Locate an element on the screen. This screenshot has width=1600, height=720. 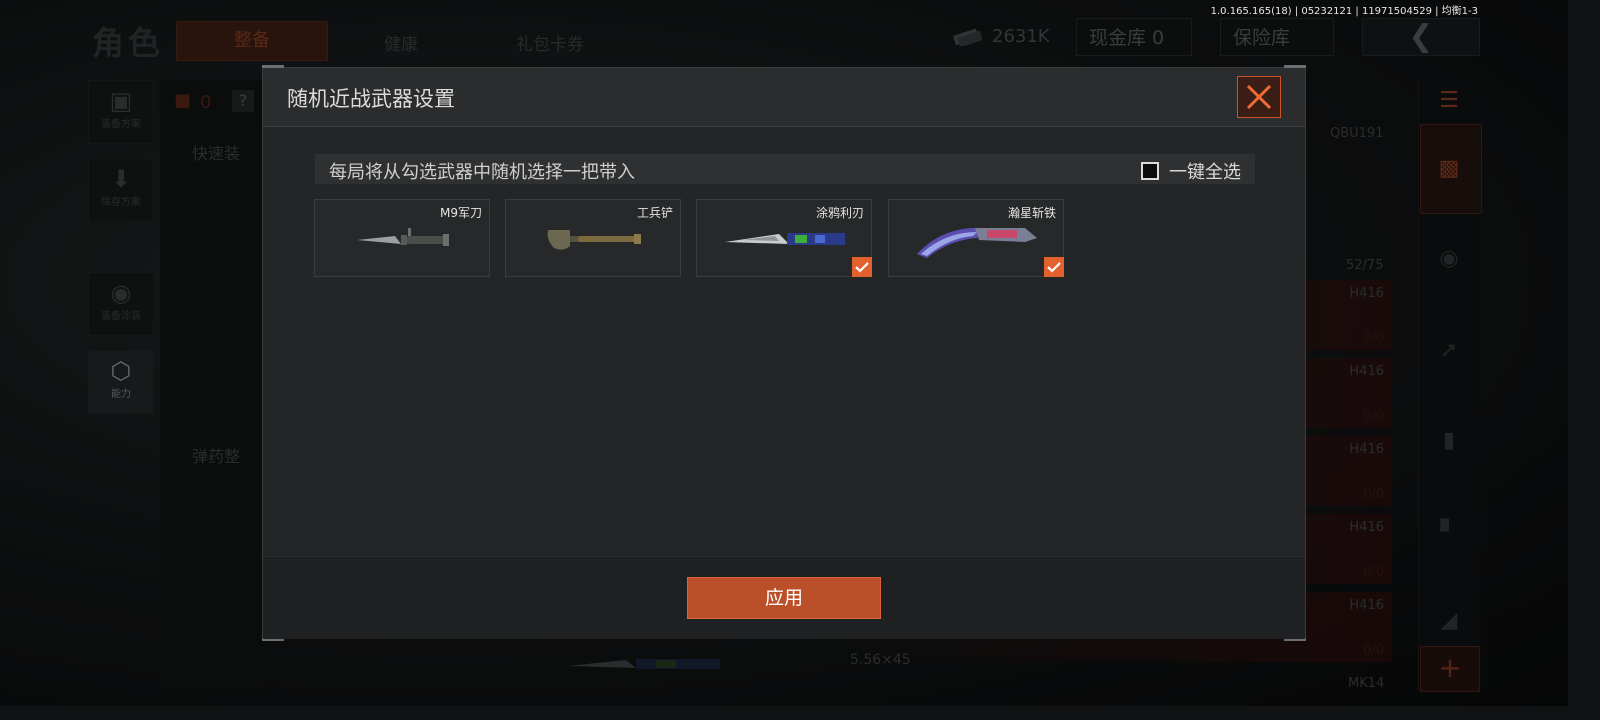
select-all-checkbox is located at coordinates (1150, 171).